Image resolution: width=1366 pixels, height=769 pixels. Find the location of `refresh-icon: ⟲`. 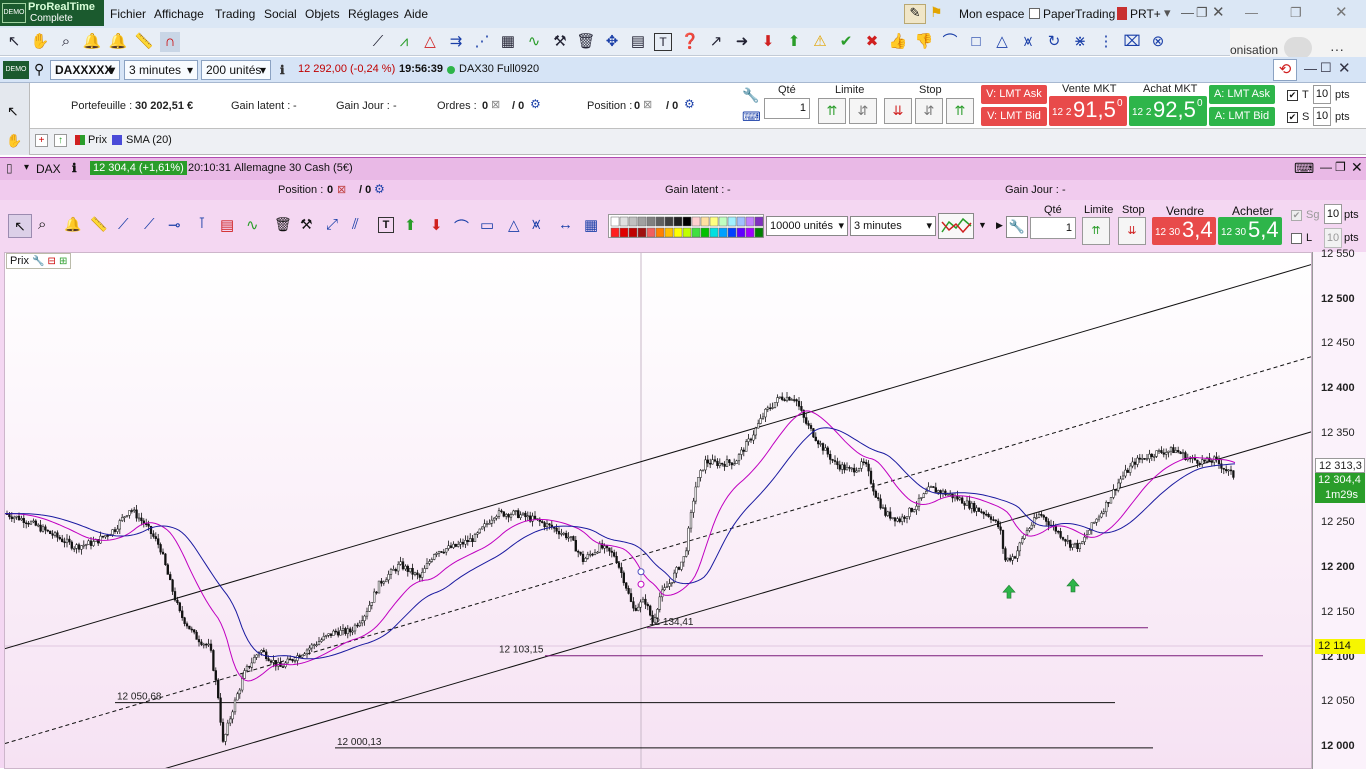

refresh-icon: ⟲ is located at coordinates (1285, 70).